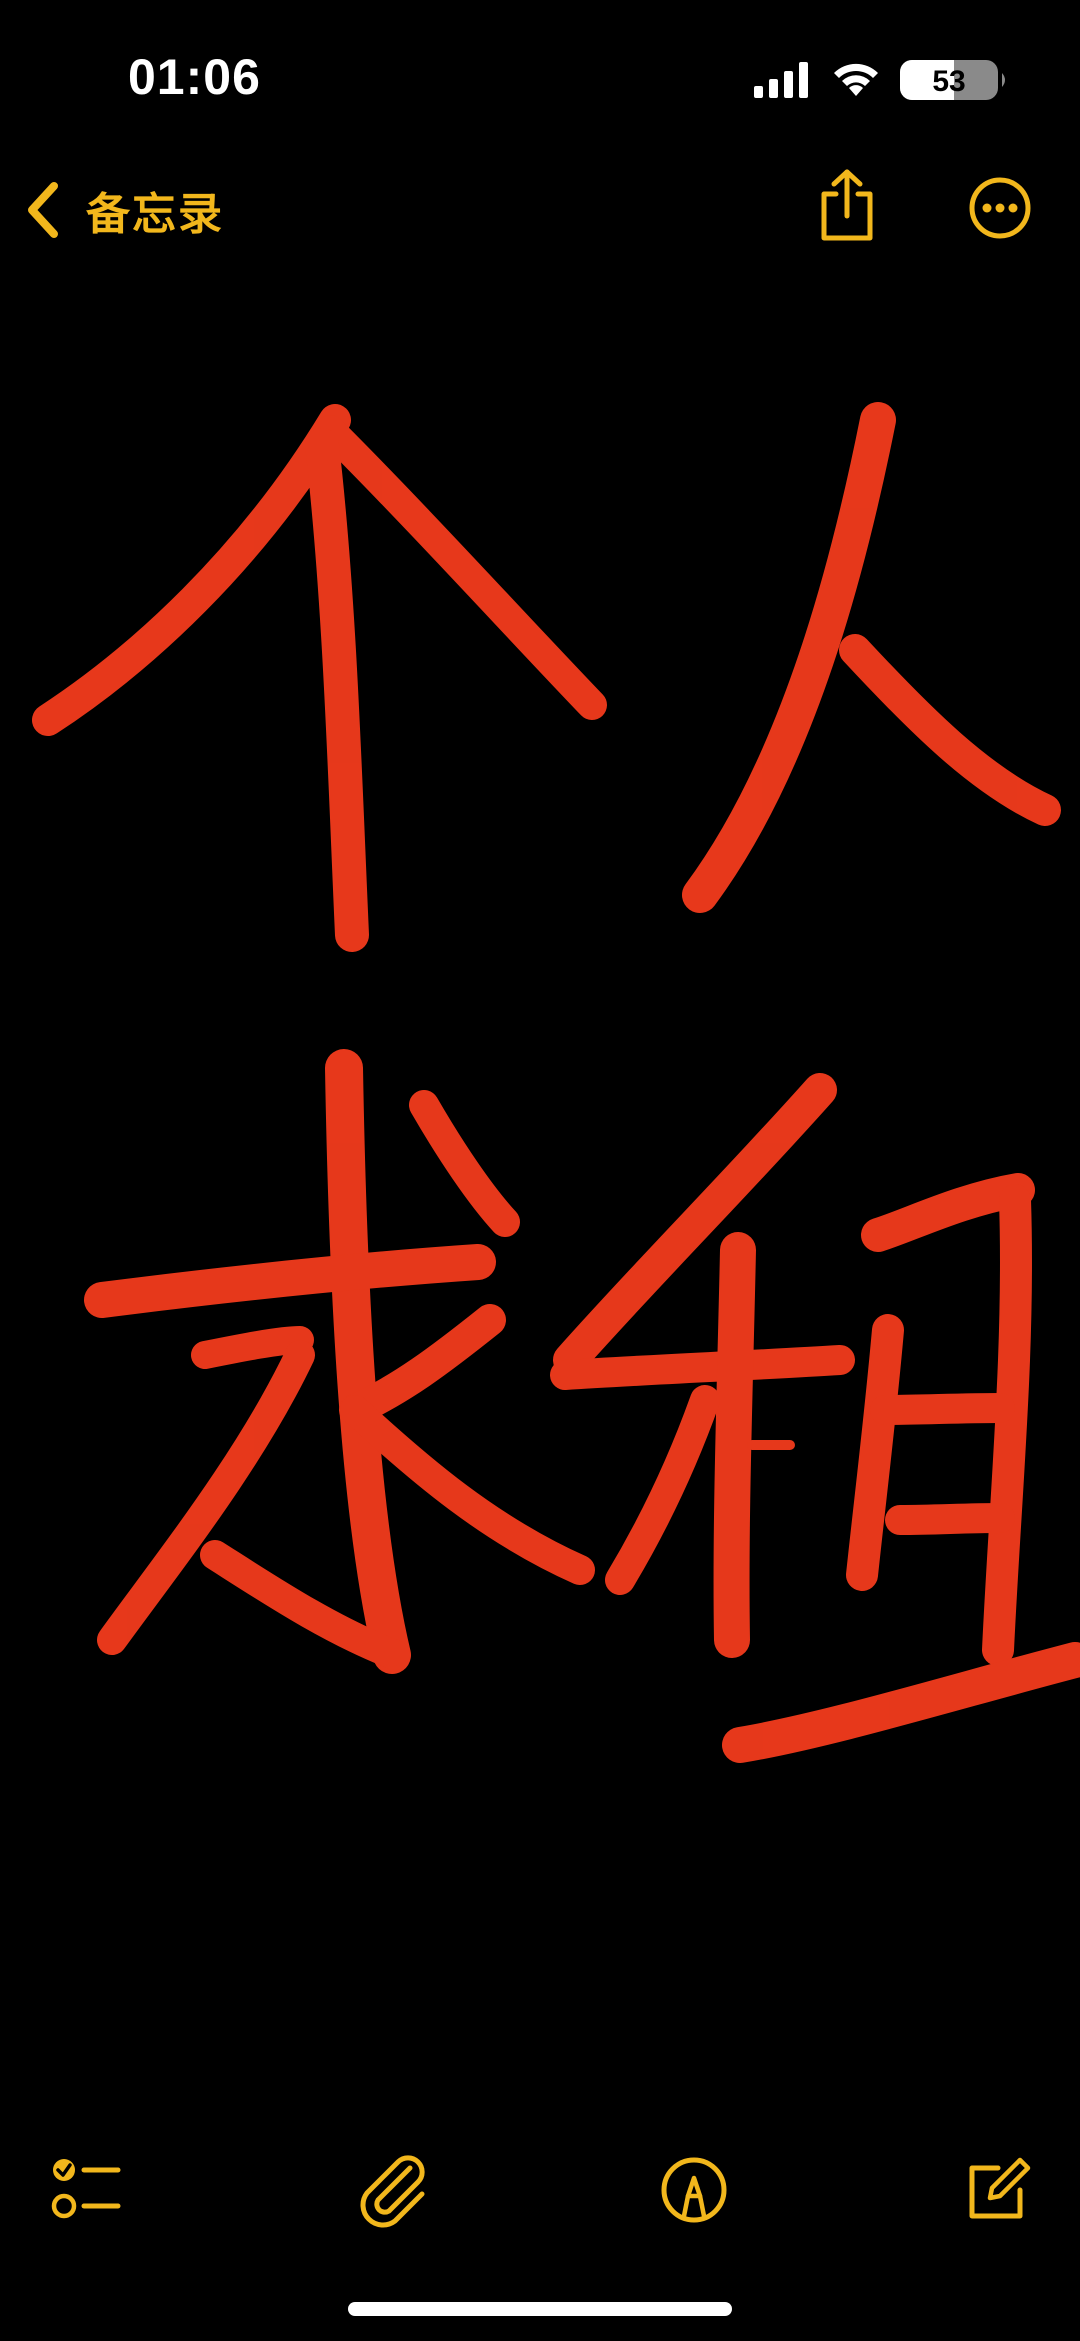 This screenshot has height=2341, width=1080. What do you see at coordinates (815, 1418) in the screenshot?
I see `character-zu` at bounding box center [815, 1418].